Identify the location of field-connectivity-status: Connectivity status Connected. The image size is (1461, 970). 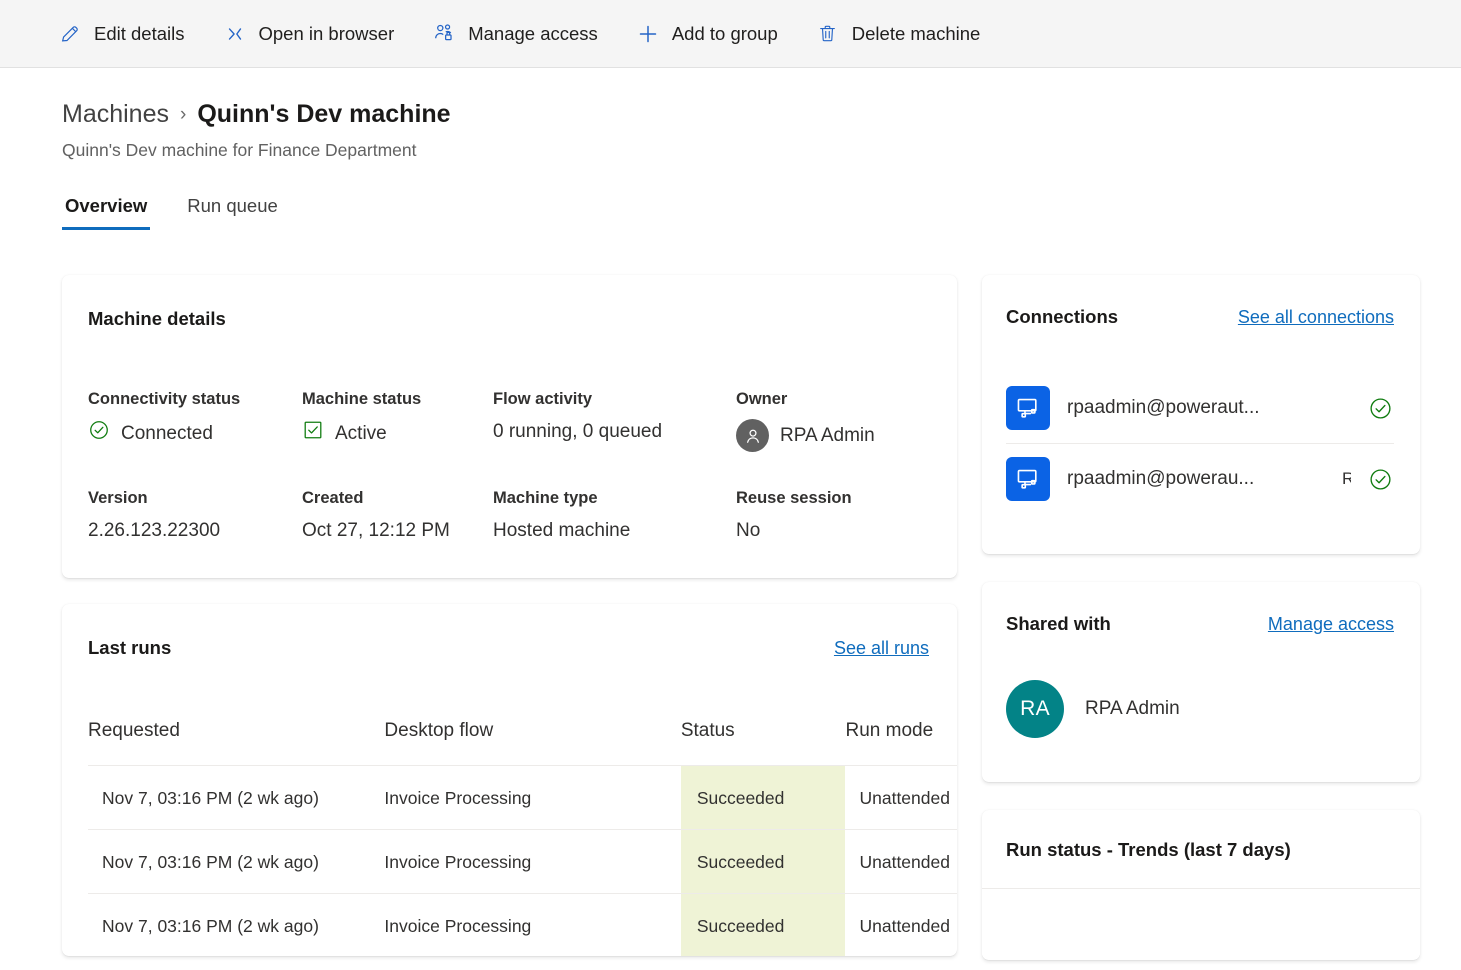
(195, 420).